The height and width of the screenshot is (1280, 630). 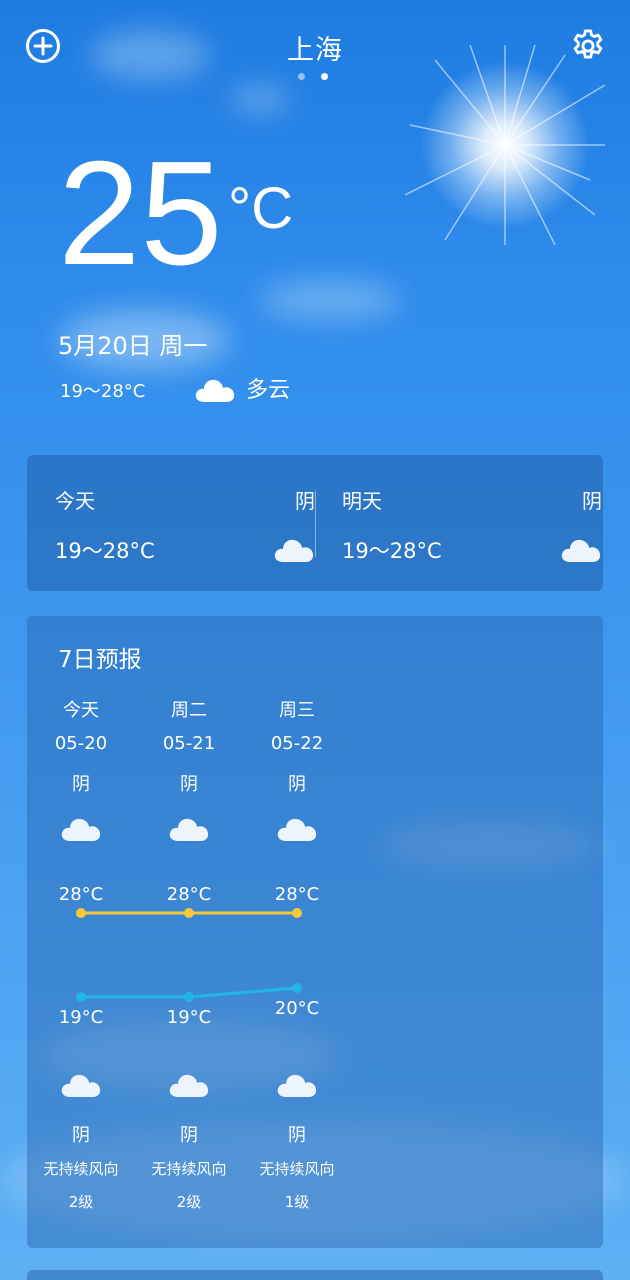 I want to click on temperature-unit: °C, so click(x=261, y=208).